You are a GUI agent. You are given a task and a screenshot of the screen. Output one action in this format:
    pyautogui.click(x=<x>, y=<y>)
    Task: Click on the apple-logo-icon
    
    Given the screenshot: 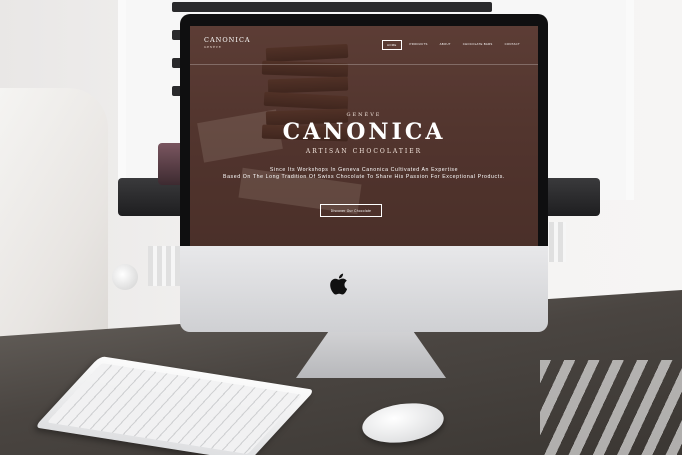 What is the action you would take?
    pyautogui.click(x=339, y=284)
    